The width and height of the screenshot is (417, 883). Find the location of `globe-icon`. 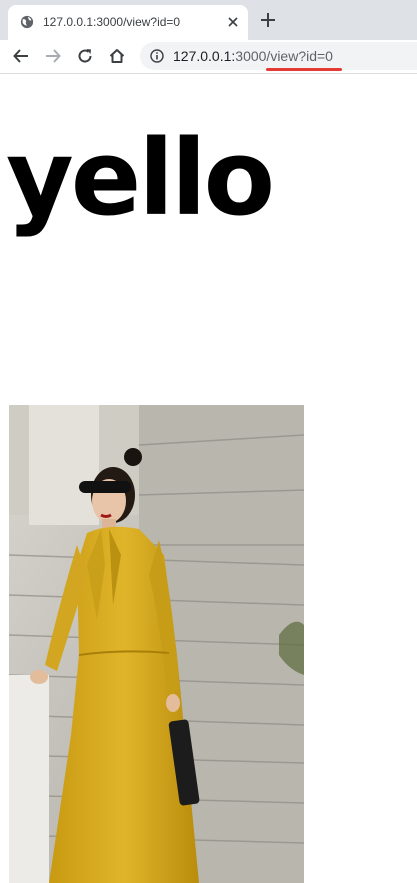

globe-icon is located at coordinates (27, 22).